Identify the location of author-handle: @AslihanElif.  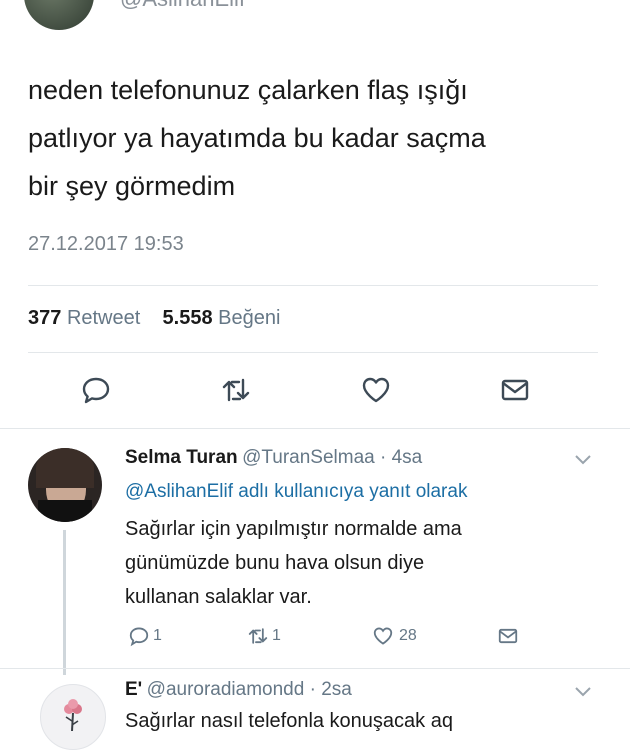
(182, 6).